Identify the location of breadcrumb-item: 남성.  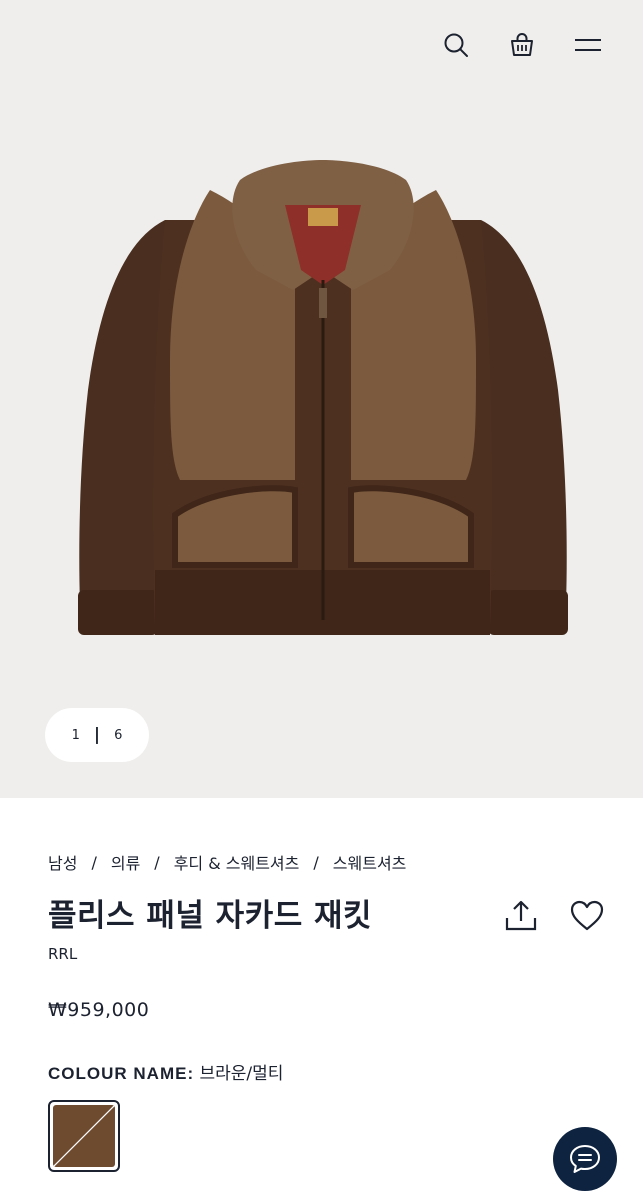
(62, 862).